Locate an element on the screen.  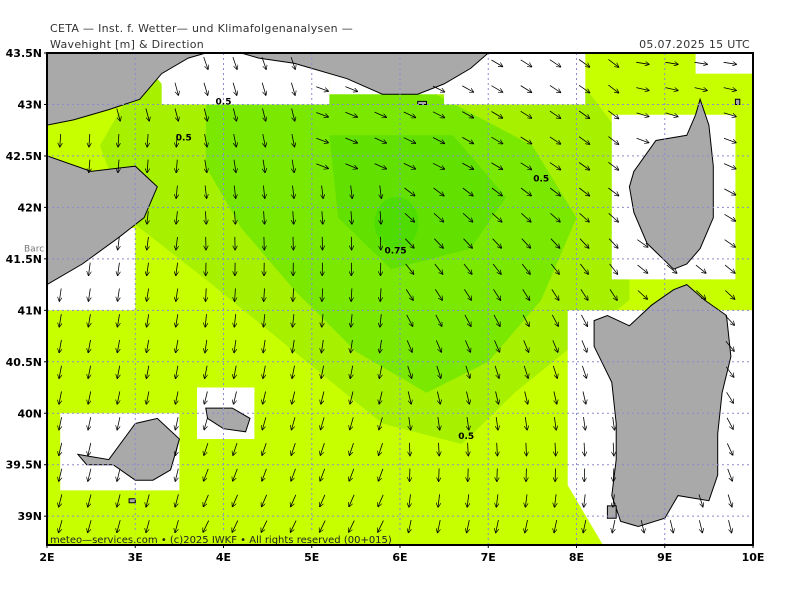
lat-label: 42N is located at coordinates (29, 207).